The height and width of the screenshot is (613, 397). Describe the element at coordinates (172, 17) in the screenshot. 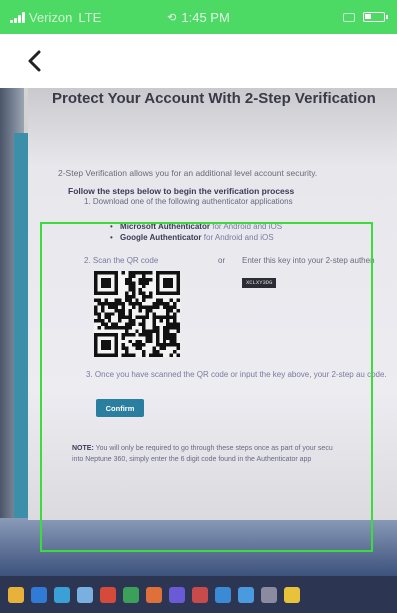

I see `orientation-lock-icon: ⟲` at that location.